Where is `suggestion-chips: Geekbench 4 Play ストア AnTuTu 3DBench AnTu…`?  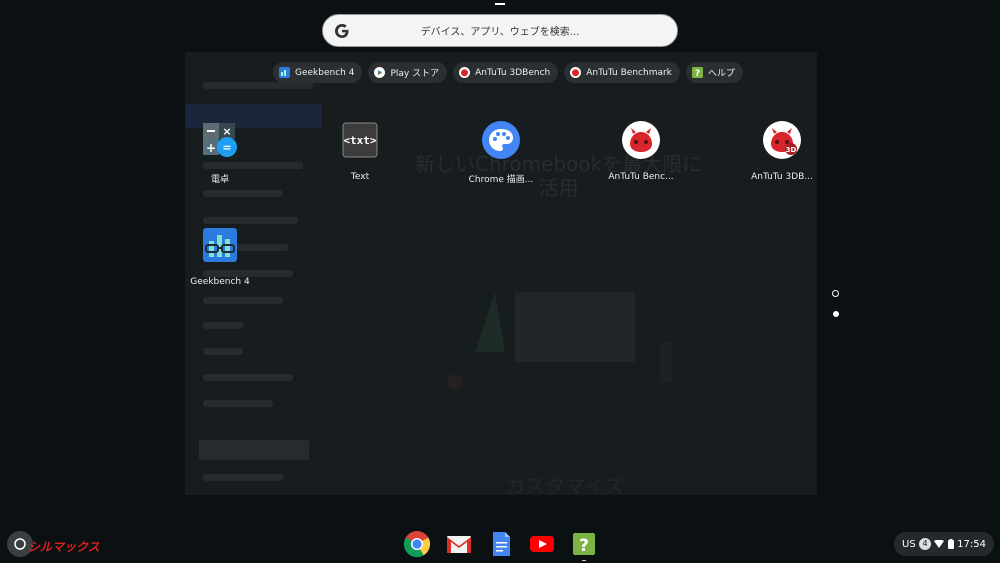
suggestion-chips: Geekbench 4 Play ストア AnTuTu 3DBench AnTu… is located at coordinates (508, 72).